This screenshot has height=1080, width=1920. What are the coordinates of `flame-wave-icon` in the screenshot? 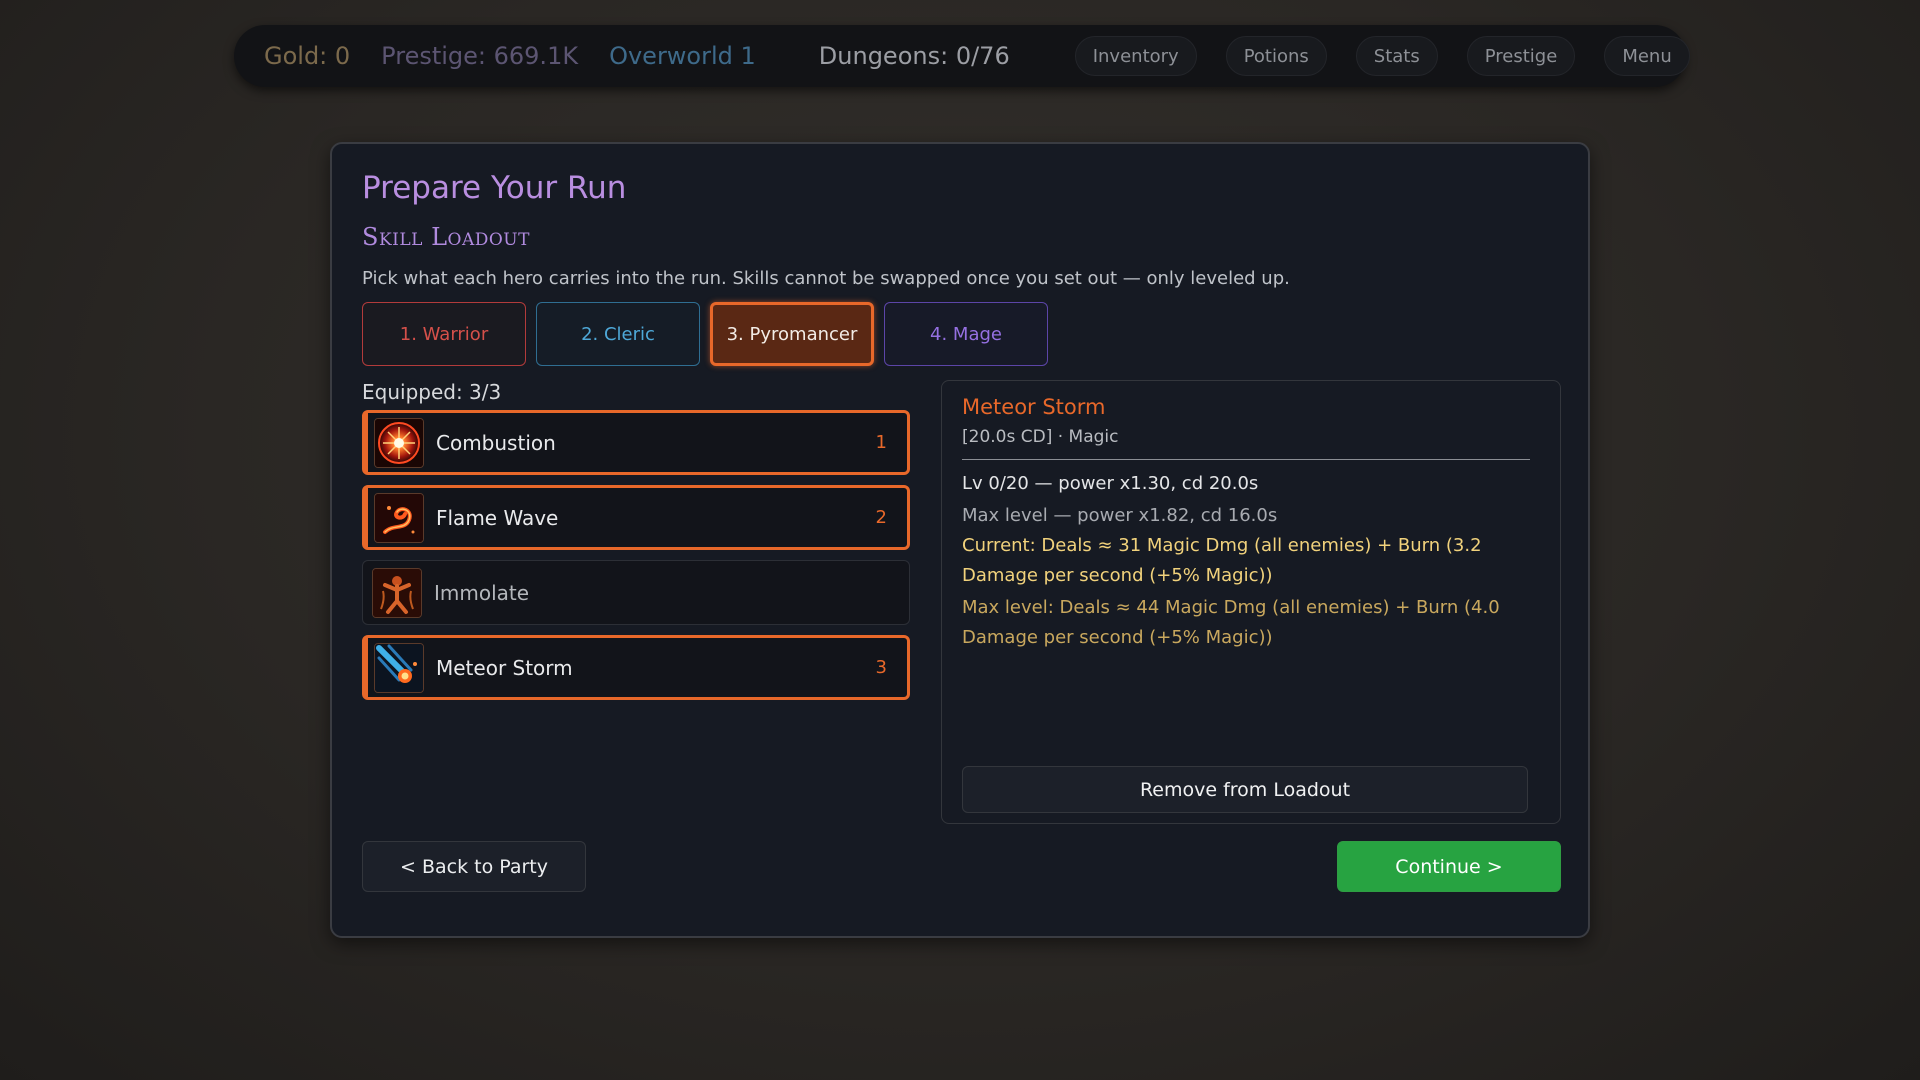 It's located at (399, 517).